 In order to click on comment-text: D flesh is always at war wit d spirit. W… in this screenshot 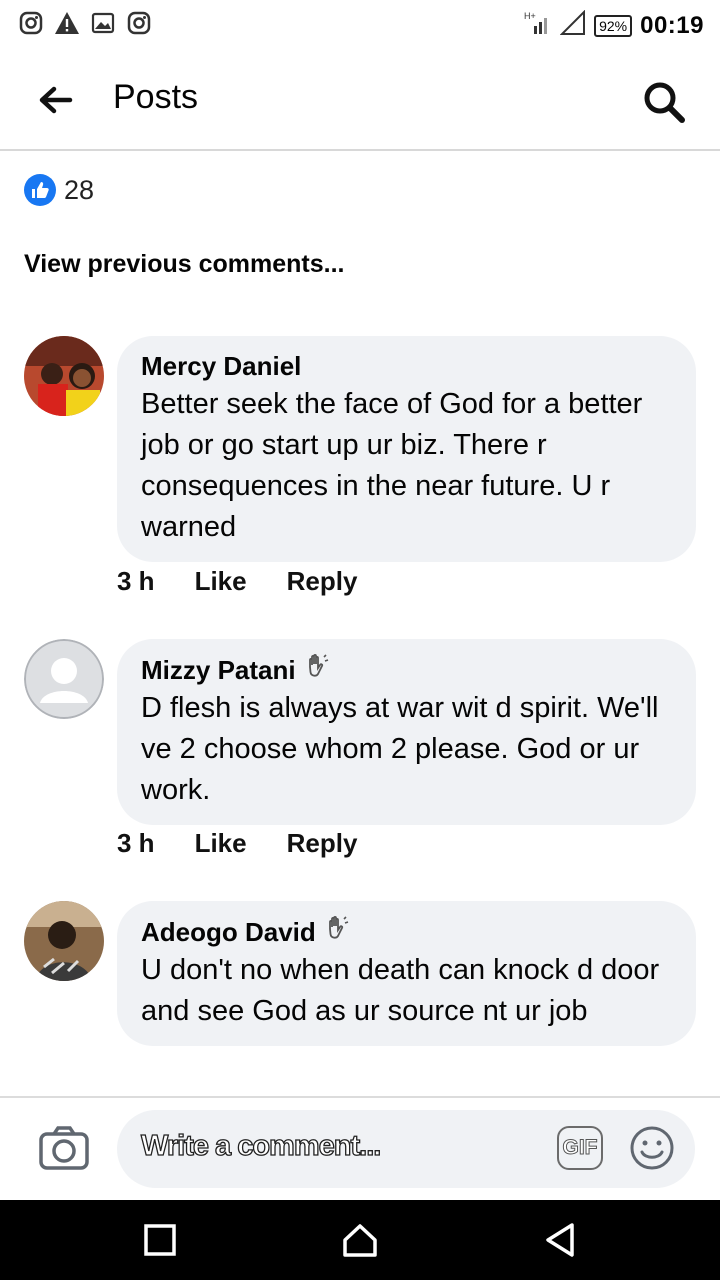, I will do `click(400, 749)`.